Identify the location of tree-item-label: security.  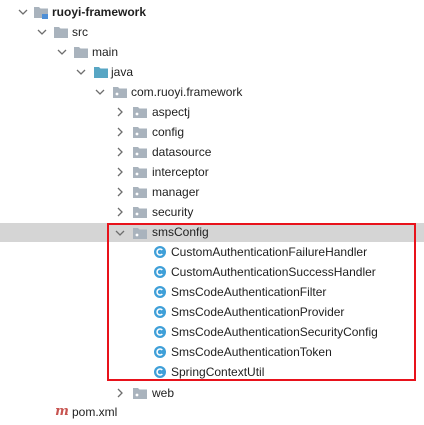
(173, 212).